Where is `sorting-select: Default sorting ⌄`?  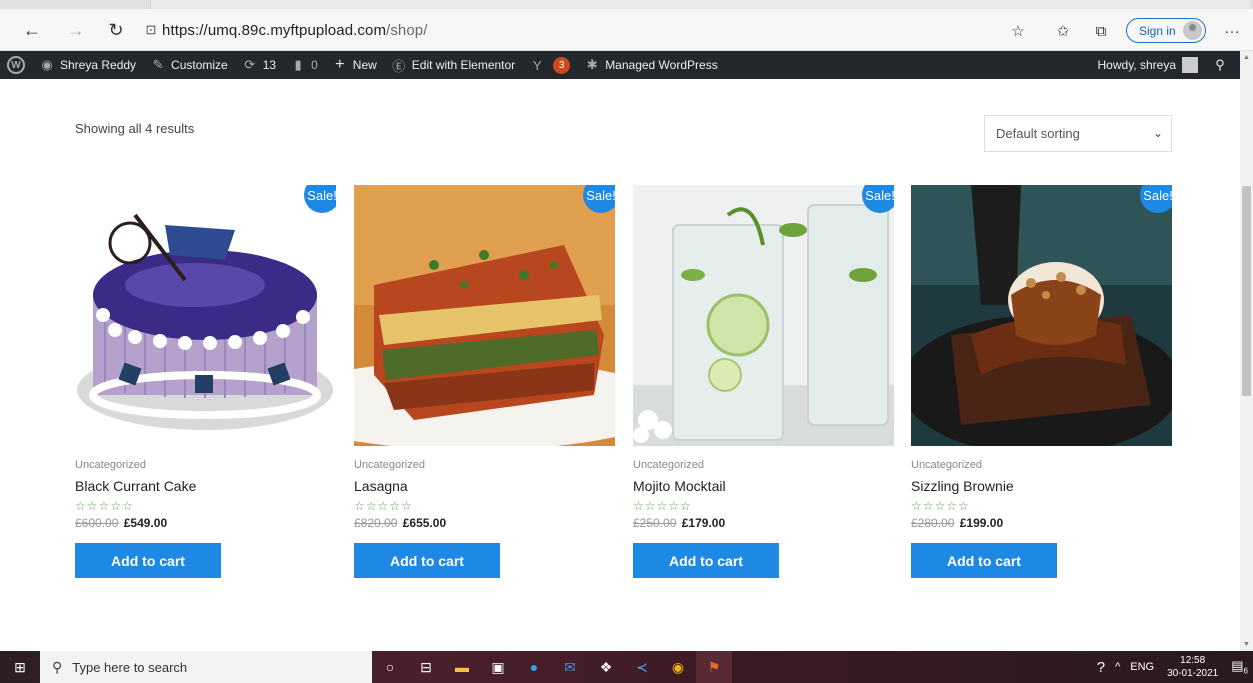
sorting-select: Default sorting ⌄ is located at coordinates (1078, 133).